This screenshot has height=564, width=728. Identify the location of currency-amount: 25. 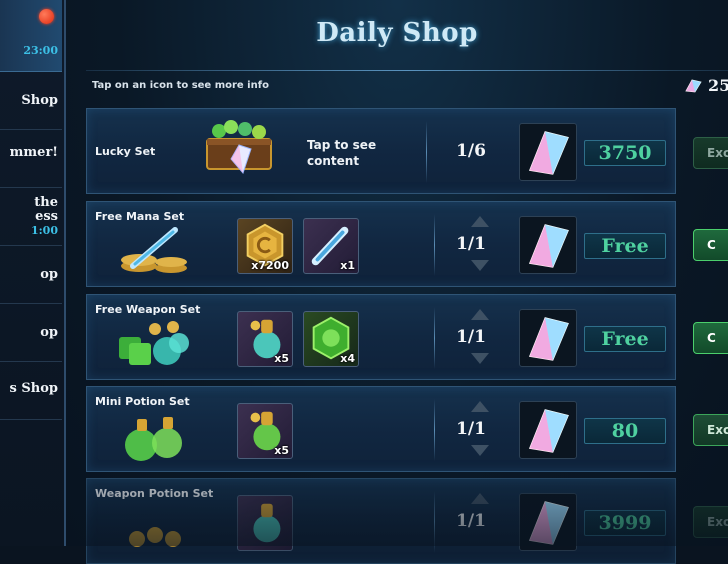
(718, 85).